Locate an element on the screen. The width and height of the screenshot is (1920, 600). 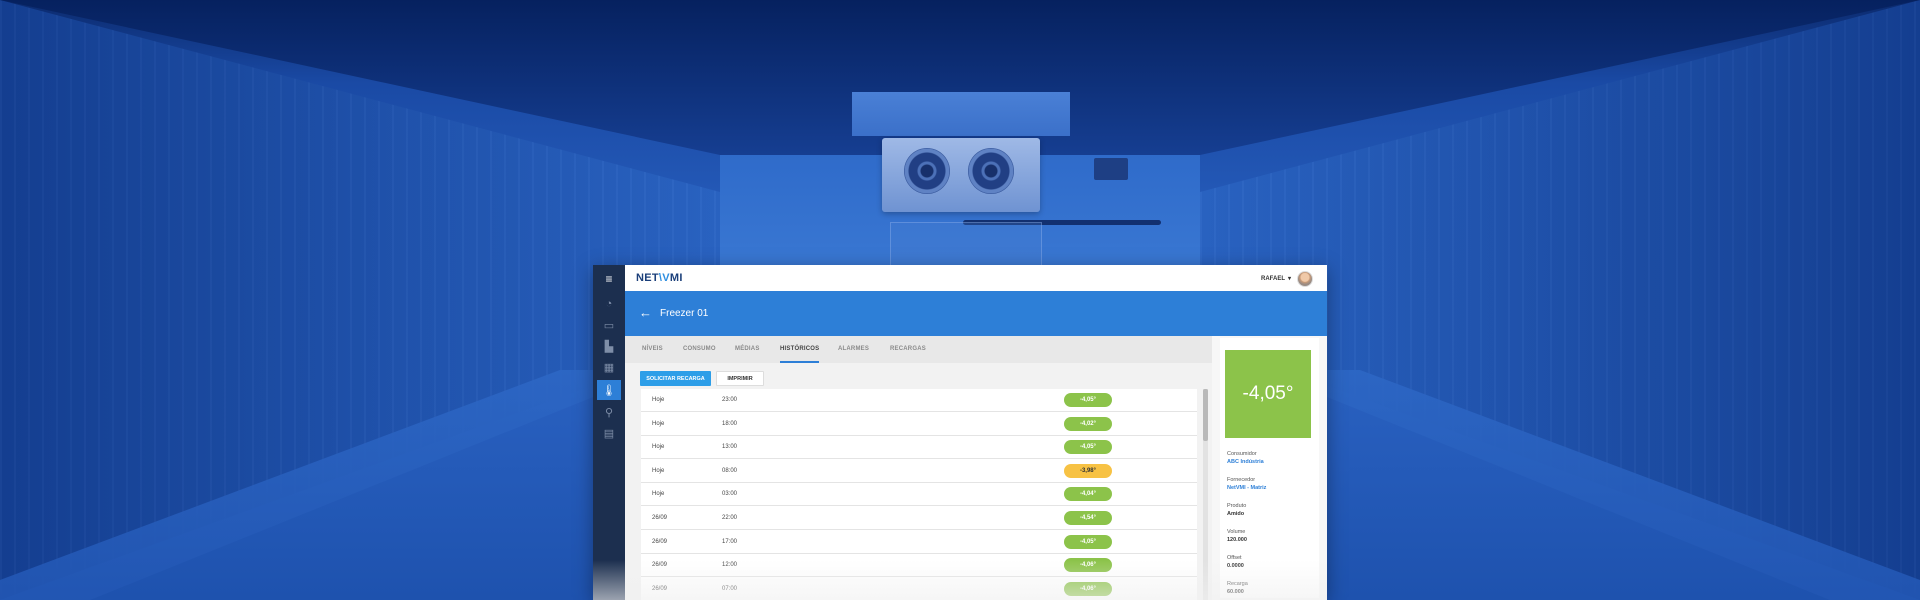
info-field: Volume 120.000 is located at coordinates (1237, 536).